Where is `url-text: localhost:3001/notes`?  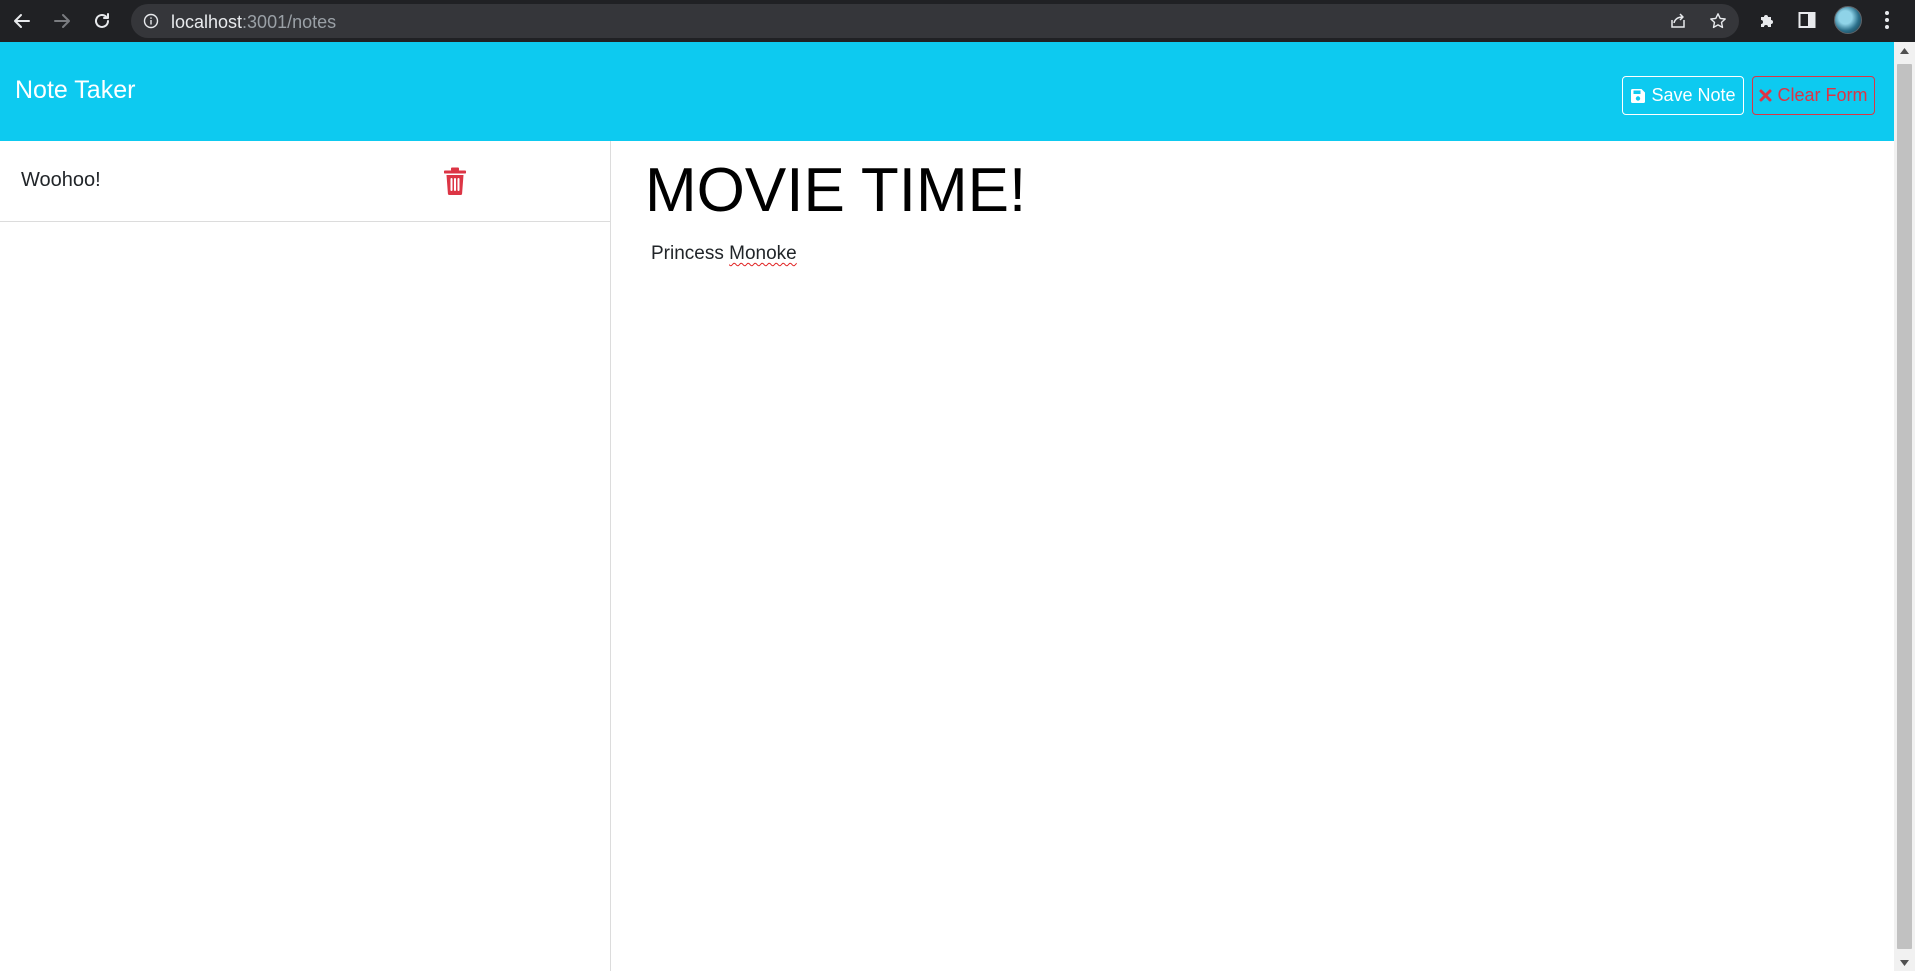 url-text: localhost:3001/notes is located at coordinates (253, 22).